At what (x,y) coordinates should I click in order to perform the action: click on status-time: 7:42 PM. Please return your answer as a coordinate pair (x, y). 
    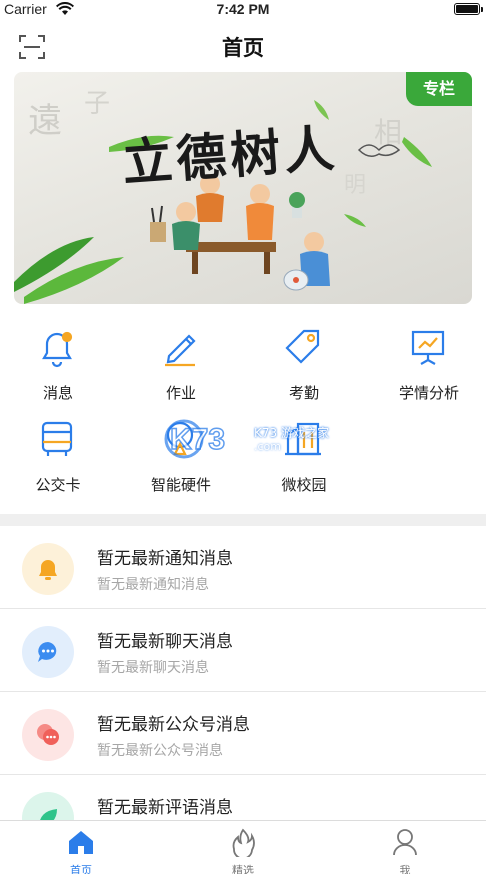
    Looking at the image, I should click on (243, 9).